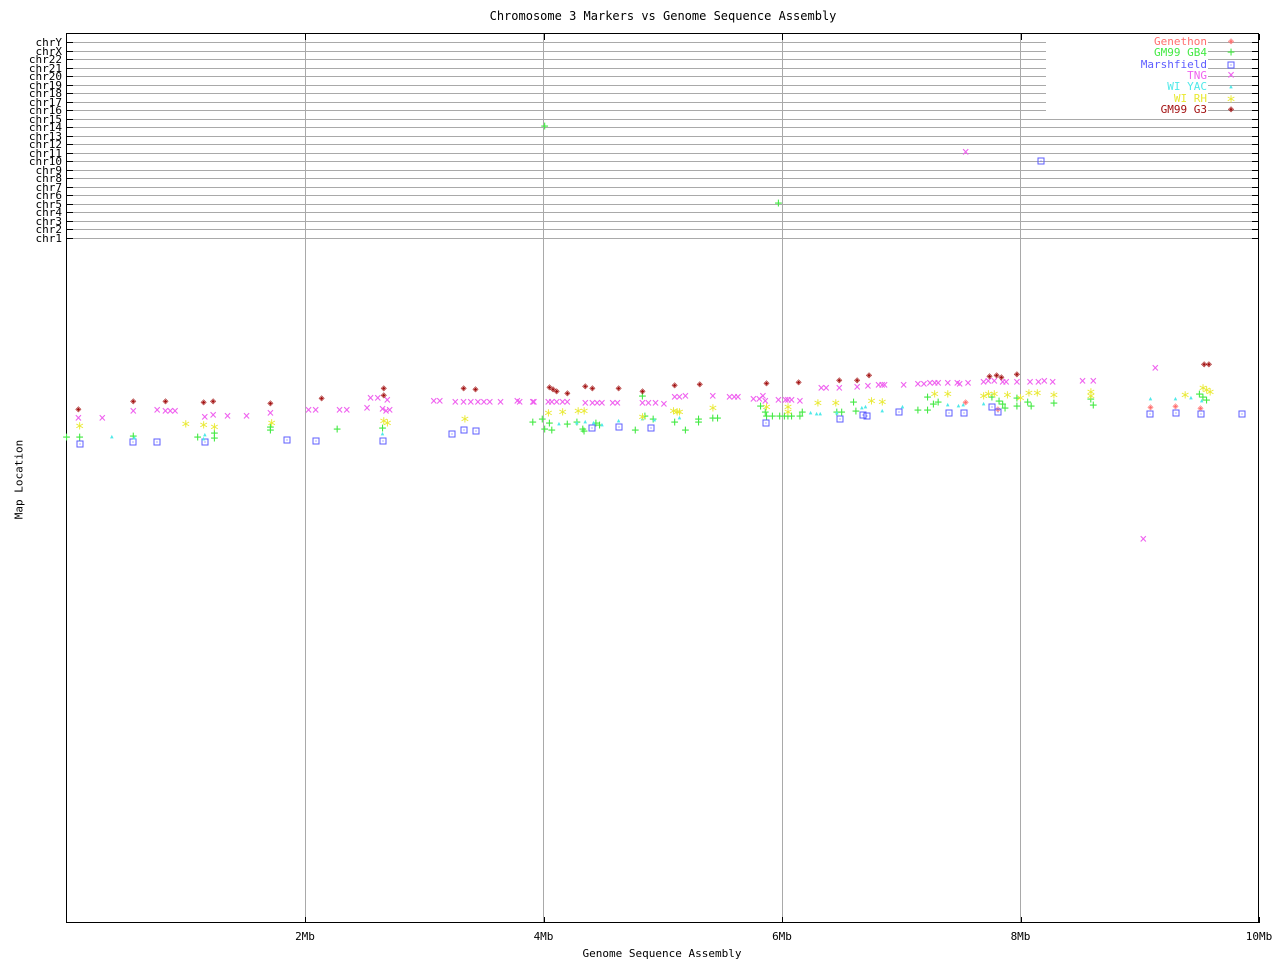 The width and height of the screenshot is (1280, 960). What do you see at coordinates (1127, 98) in the screenshot?
I see `legend-label-wi-rh: WI RH` at bounding box center [1127, 98].